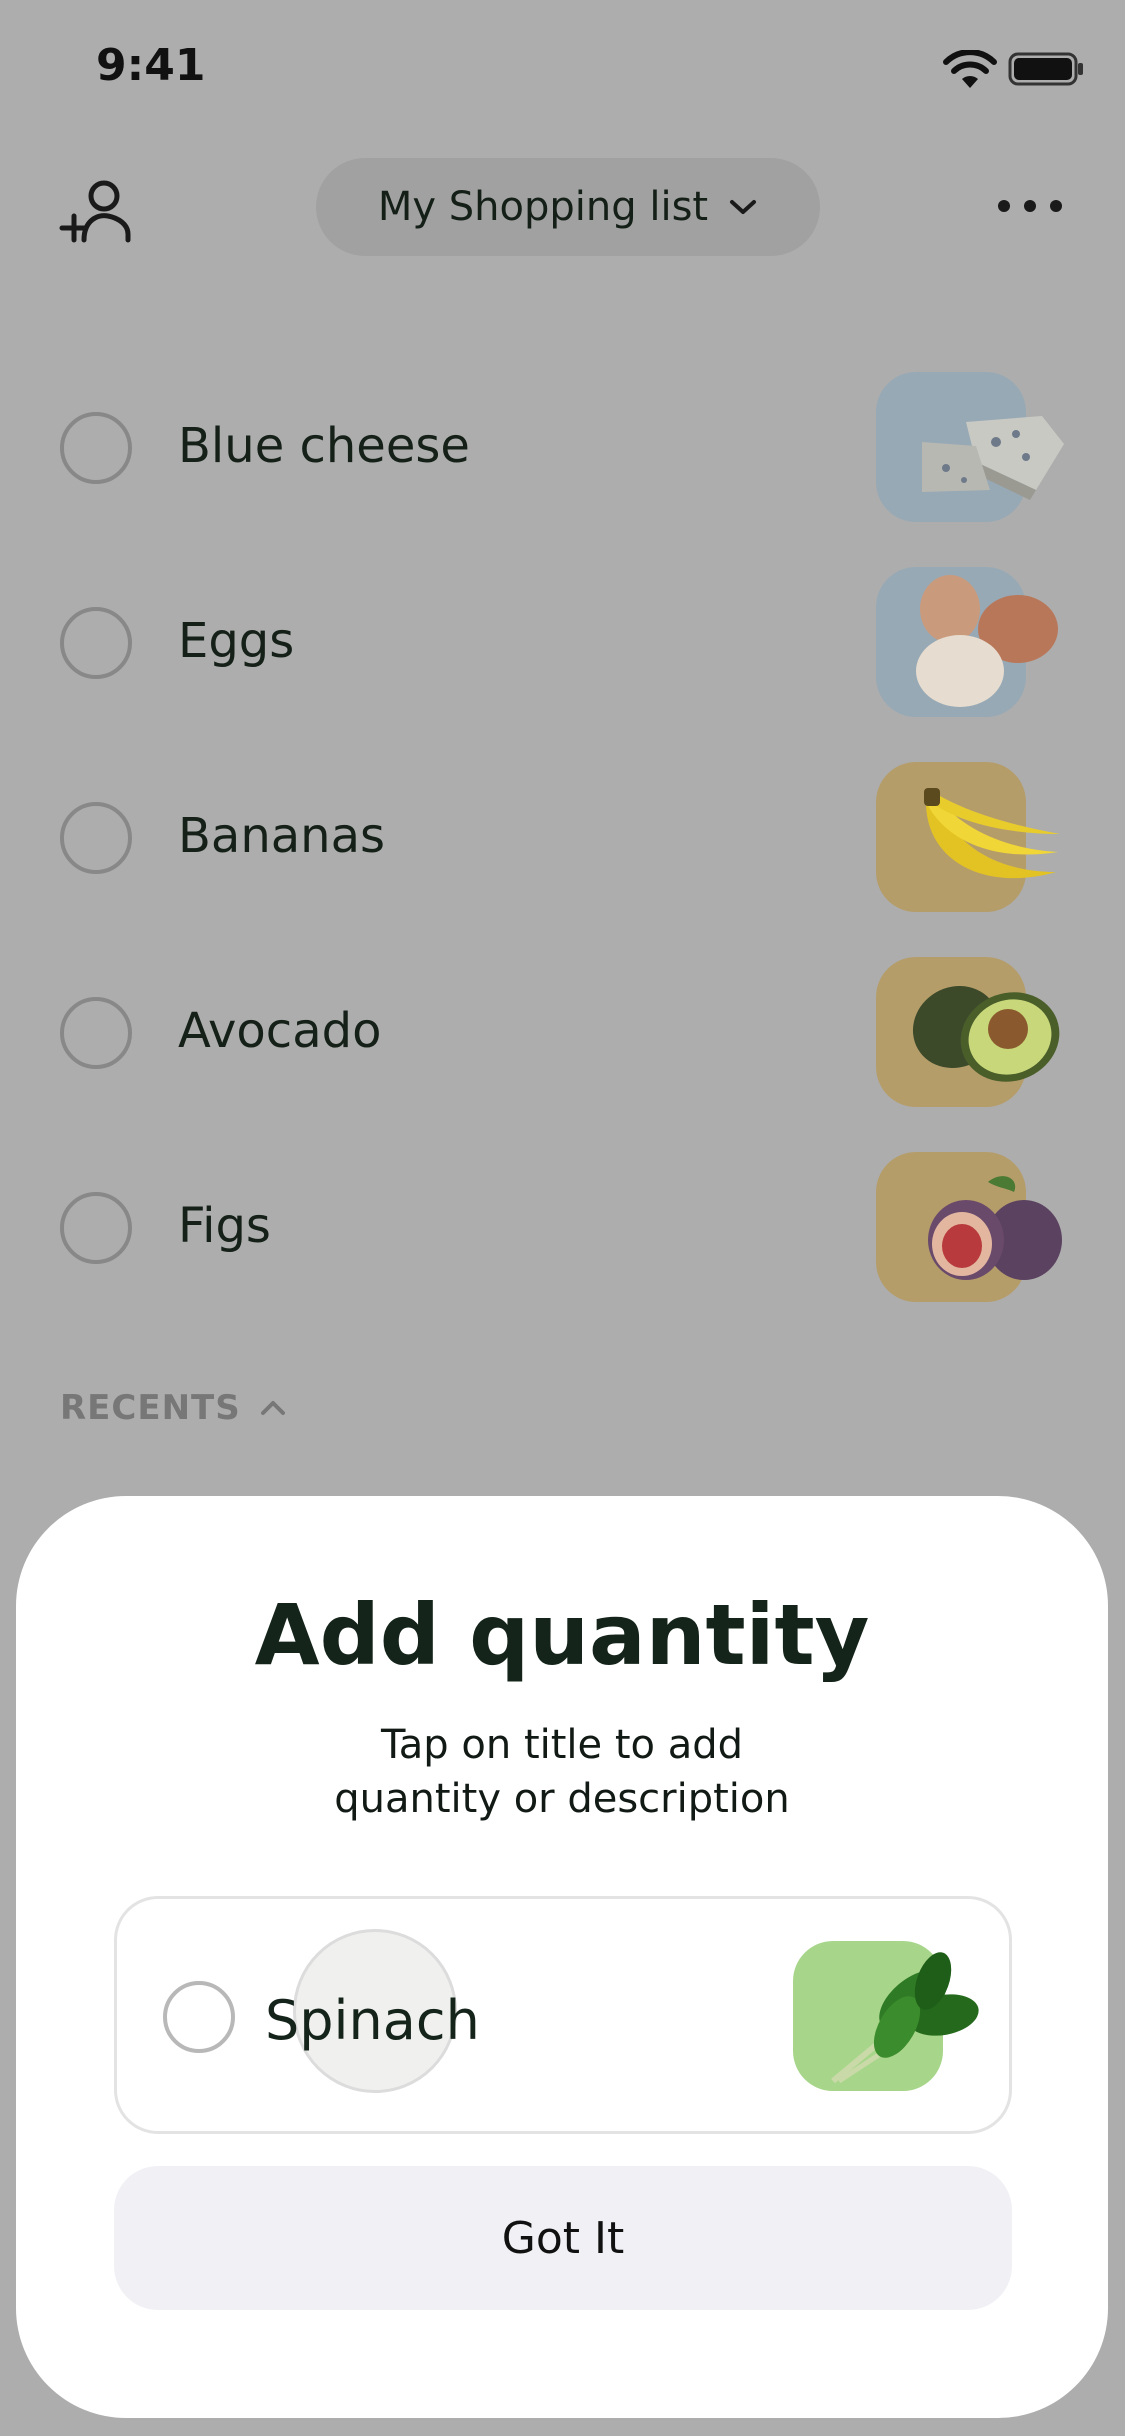  What do you see at coordinates (563, 2238) in the screenshot?
I see `got-it-button: Got It` at bounding box center [563, 2238].